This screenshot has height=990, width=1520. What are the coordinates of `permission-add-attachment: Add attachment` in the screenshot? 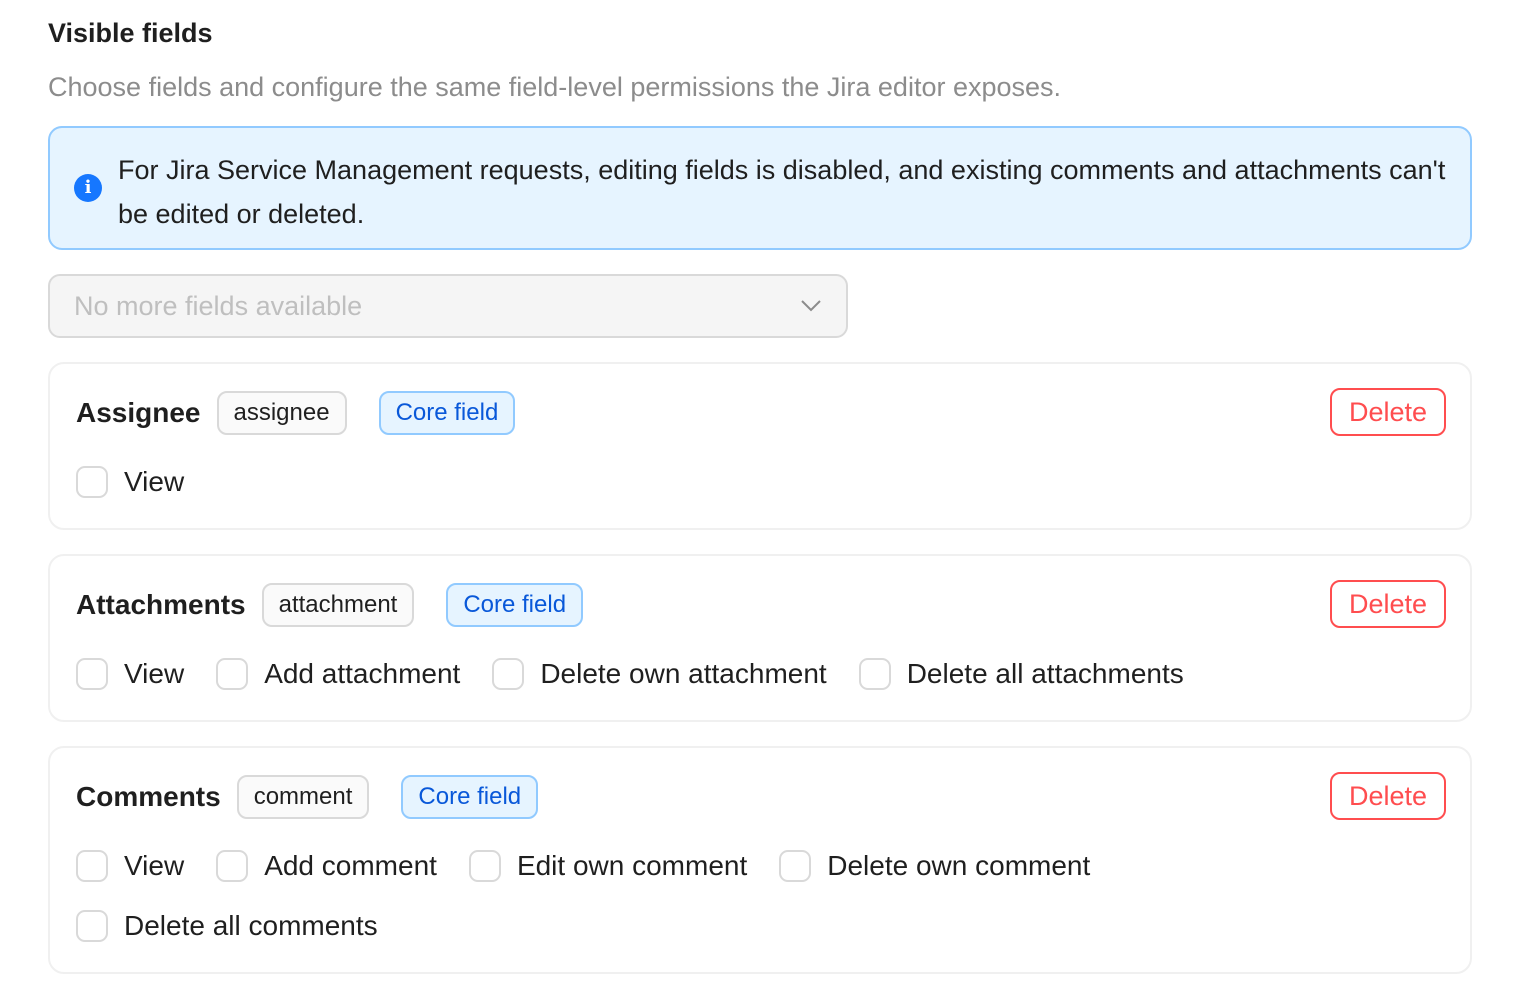 It's located at (338, 674).